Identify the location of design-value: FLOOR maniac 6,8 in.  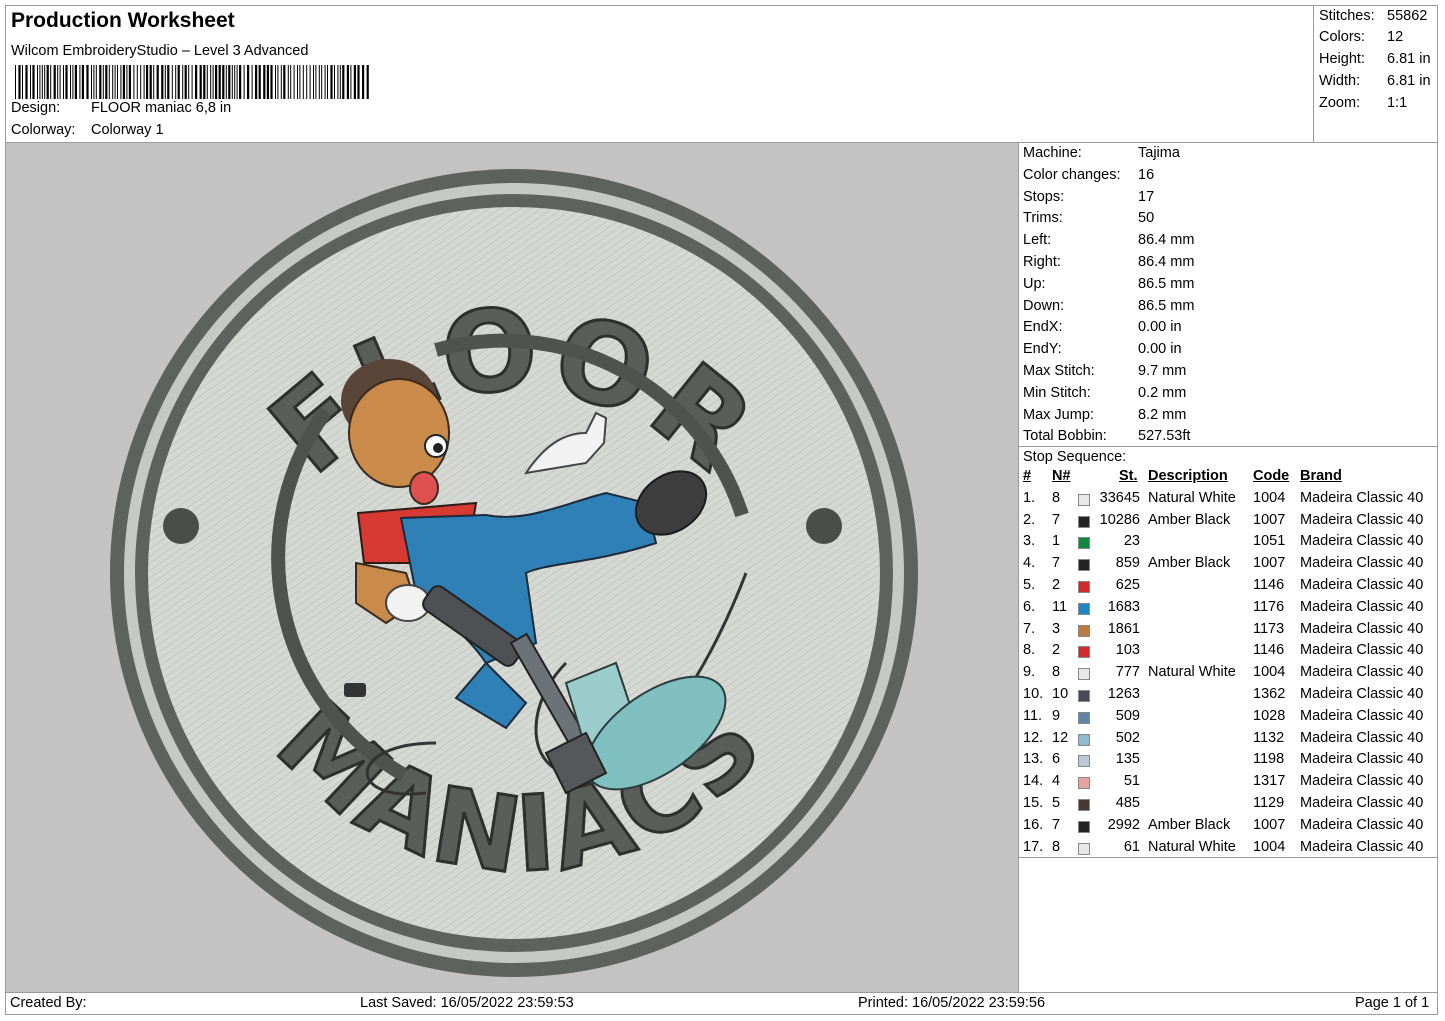
(161, 108).